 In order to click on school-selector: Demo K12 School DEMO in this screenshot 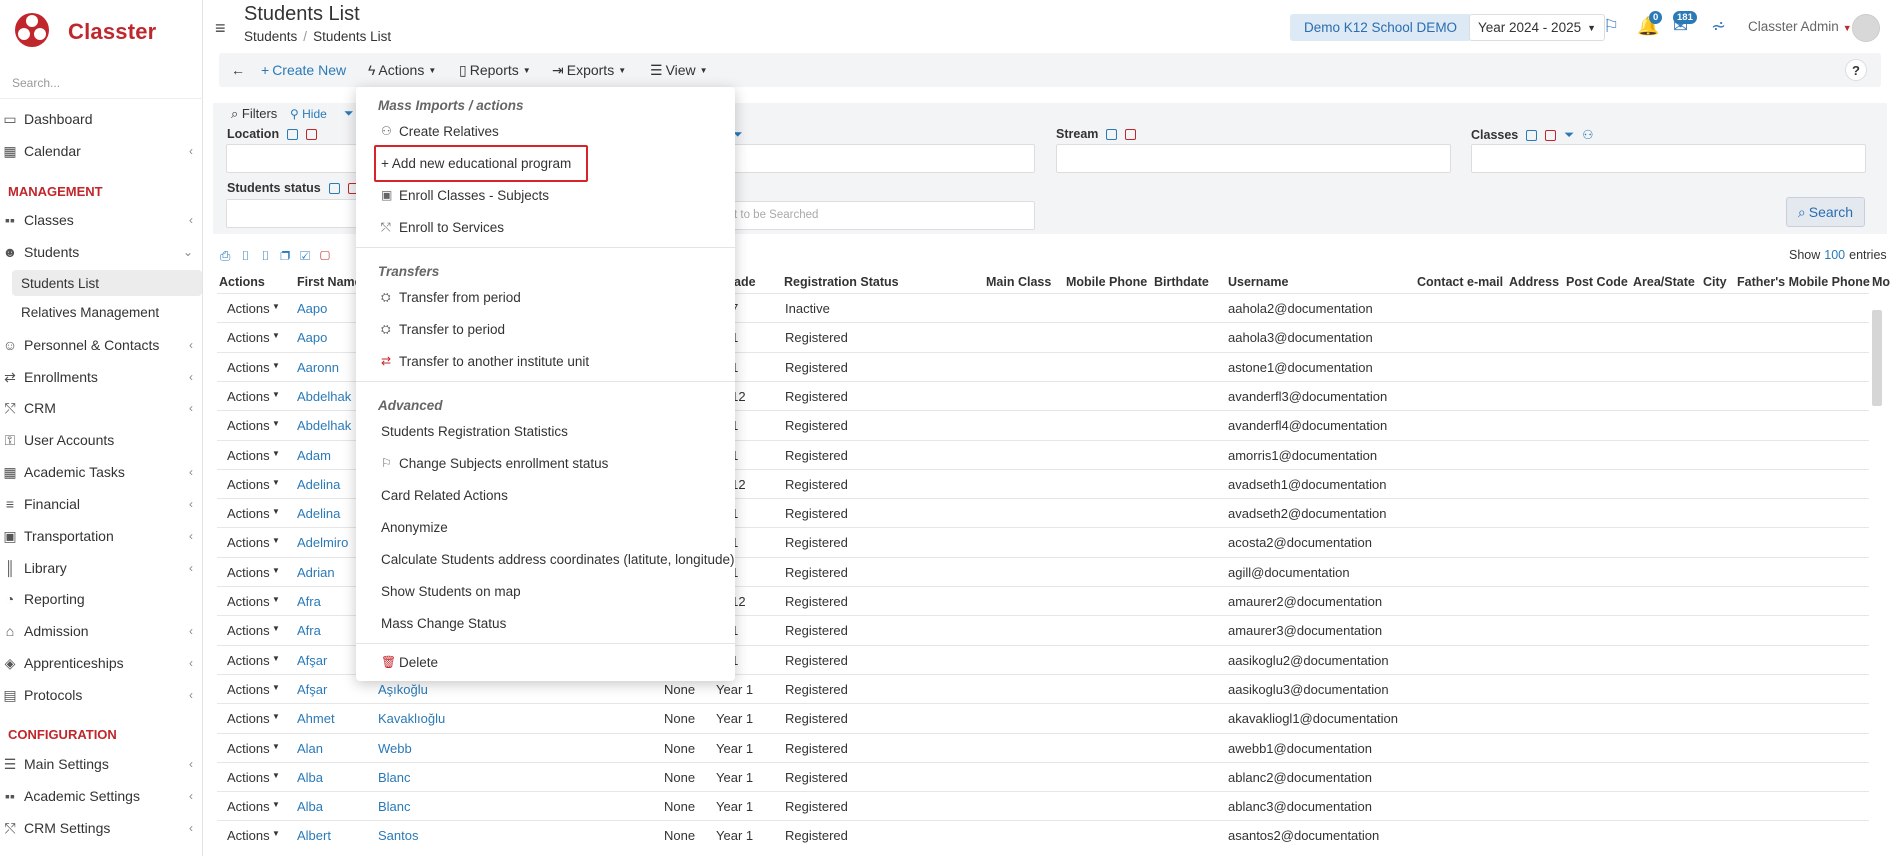, I will do `click(1381, 27)`.